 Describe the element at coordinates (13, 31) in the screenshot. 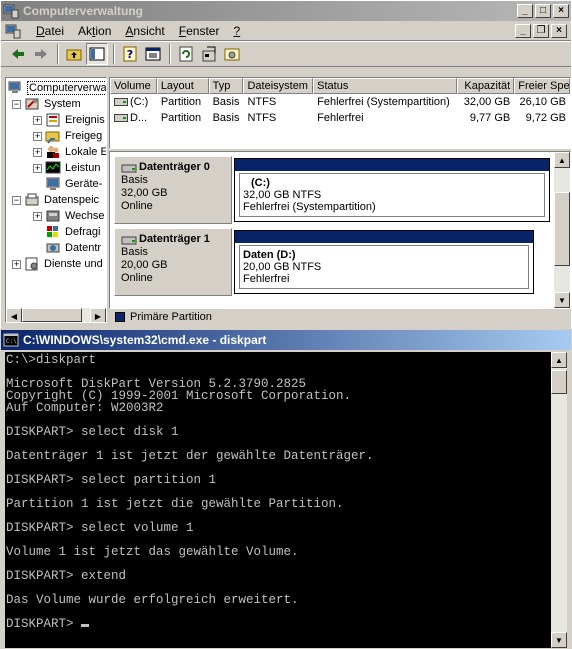

I see `window-menu-icon` at that location.